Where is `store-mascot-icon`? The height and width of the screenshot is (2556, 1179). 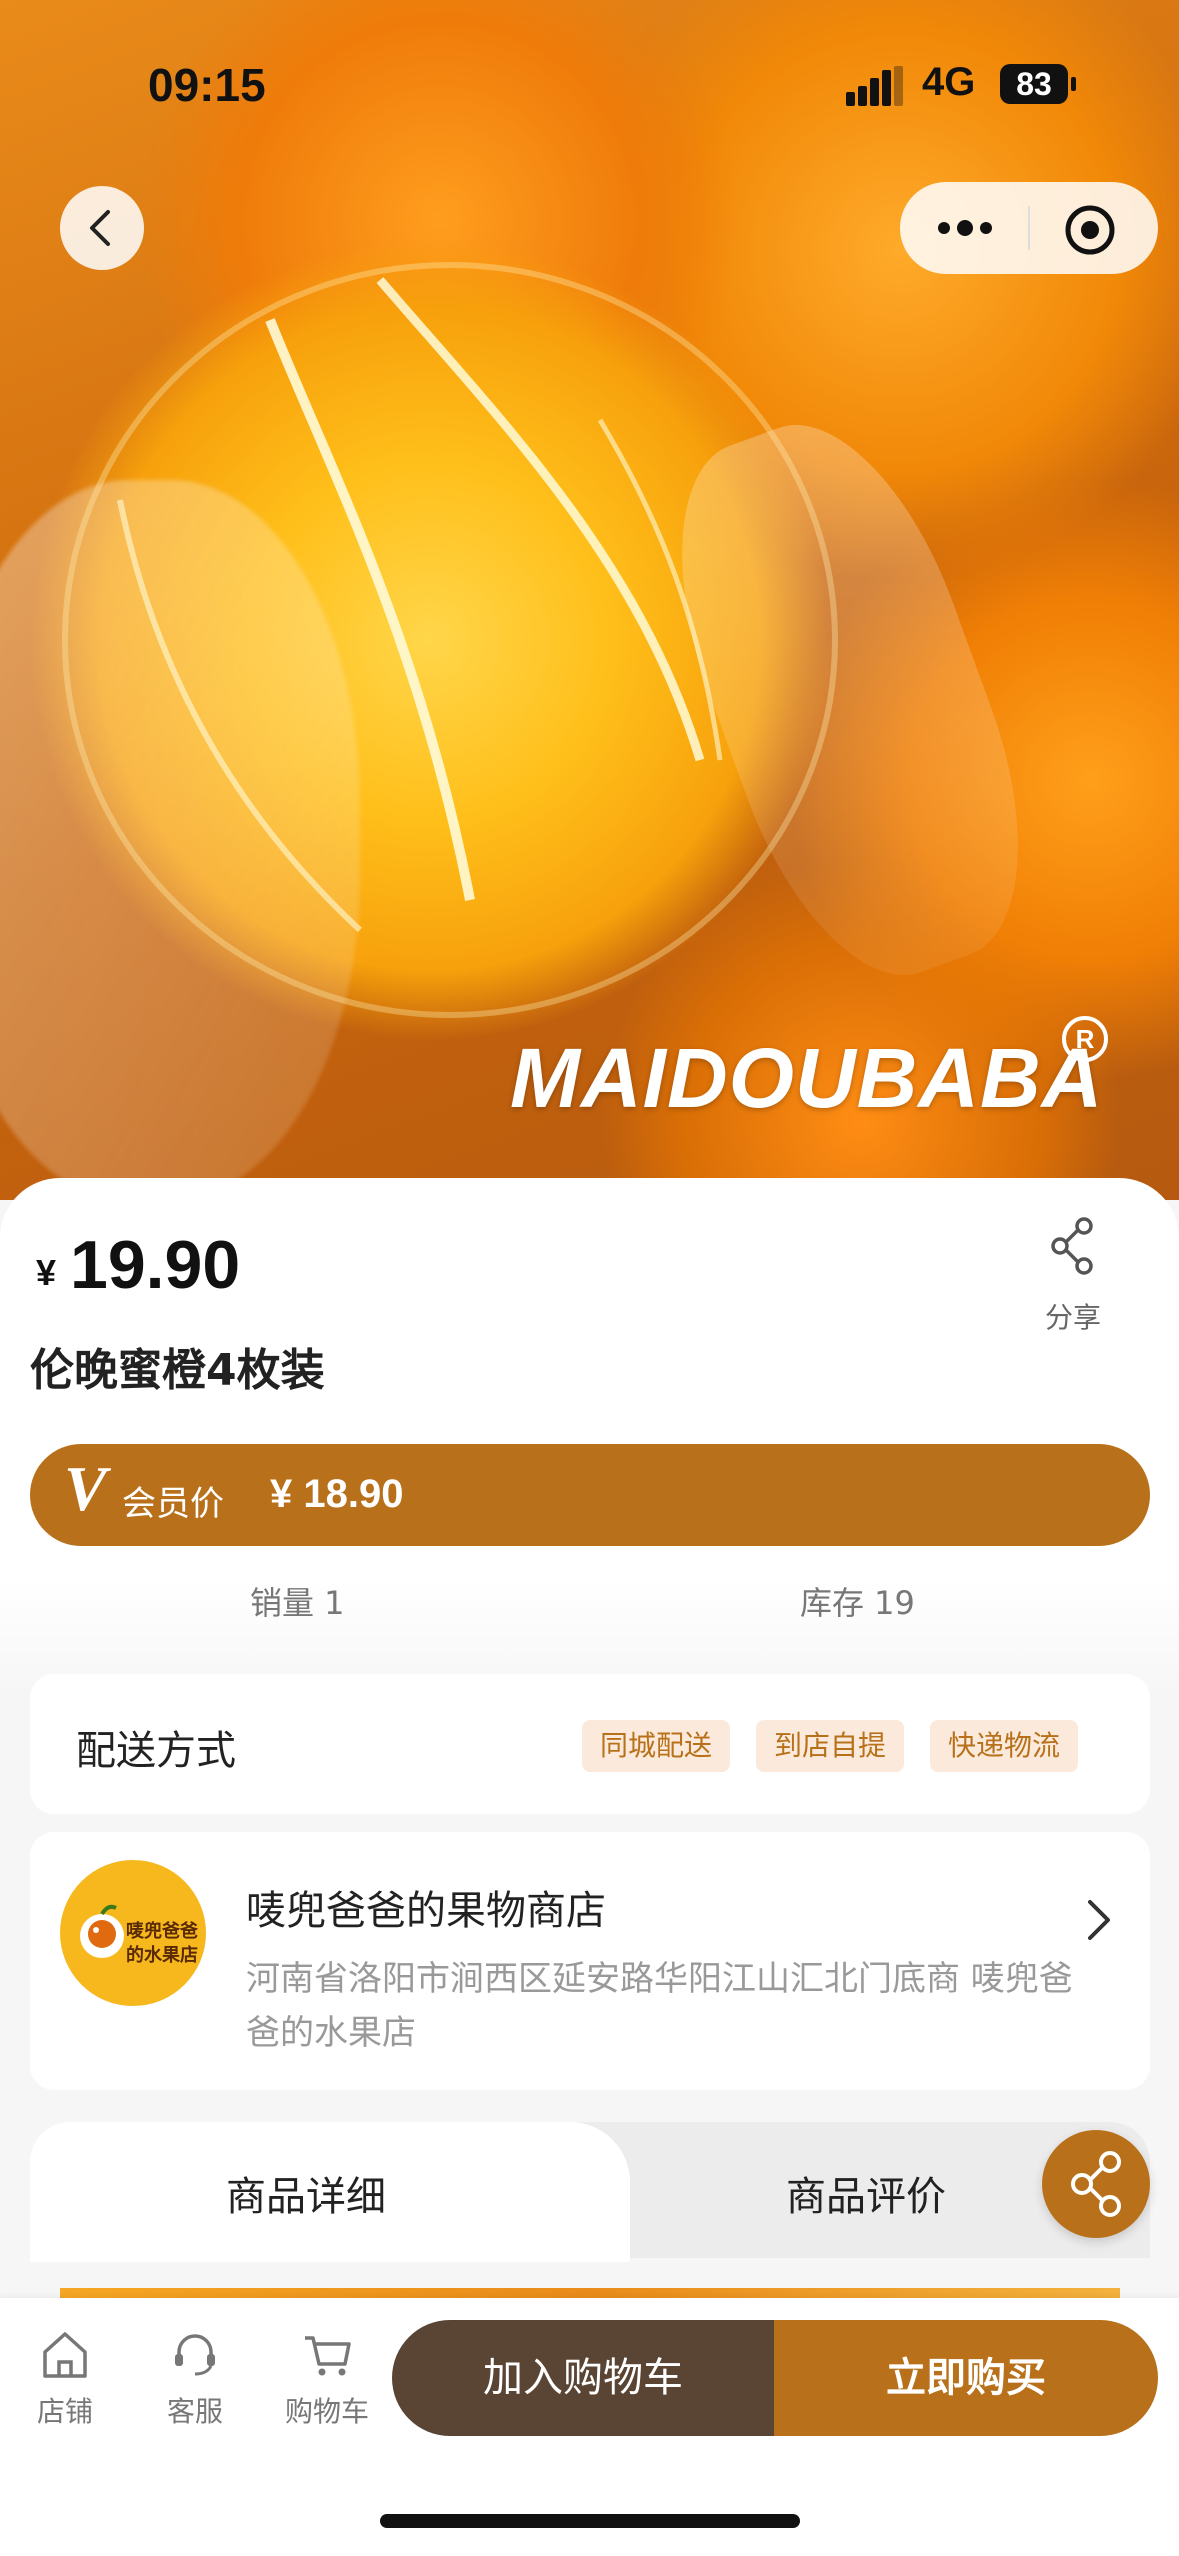 store-mascot-icon is located at coordinates (102, 1931).